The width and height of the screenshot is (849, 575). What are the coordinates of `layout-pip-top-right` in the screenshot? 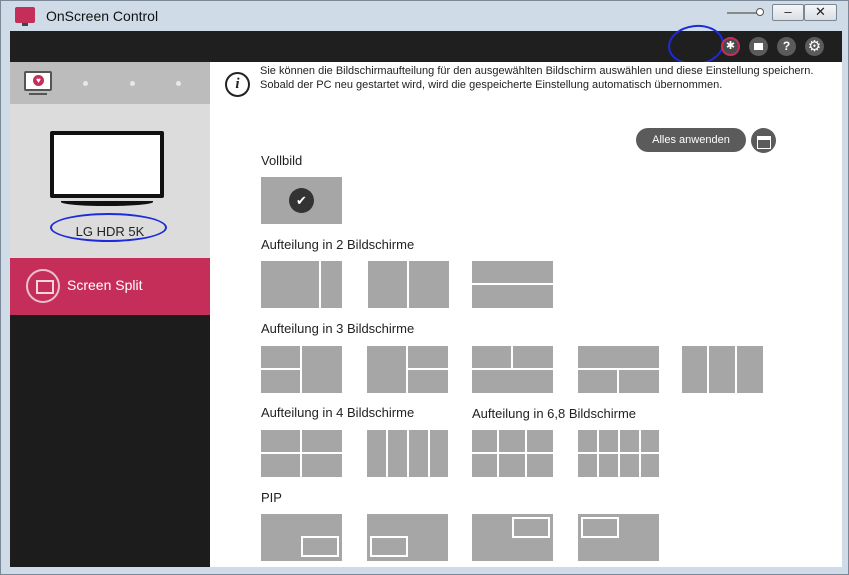 It's located at (512, 537).